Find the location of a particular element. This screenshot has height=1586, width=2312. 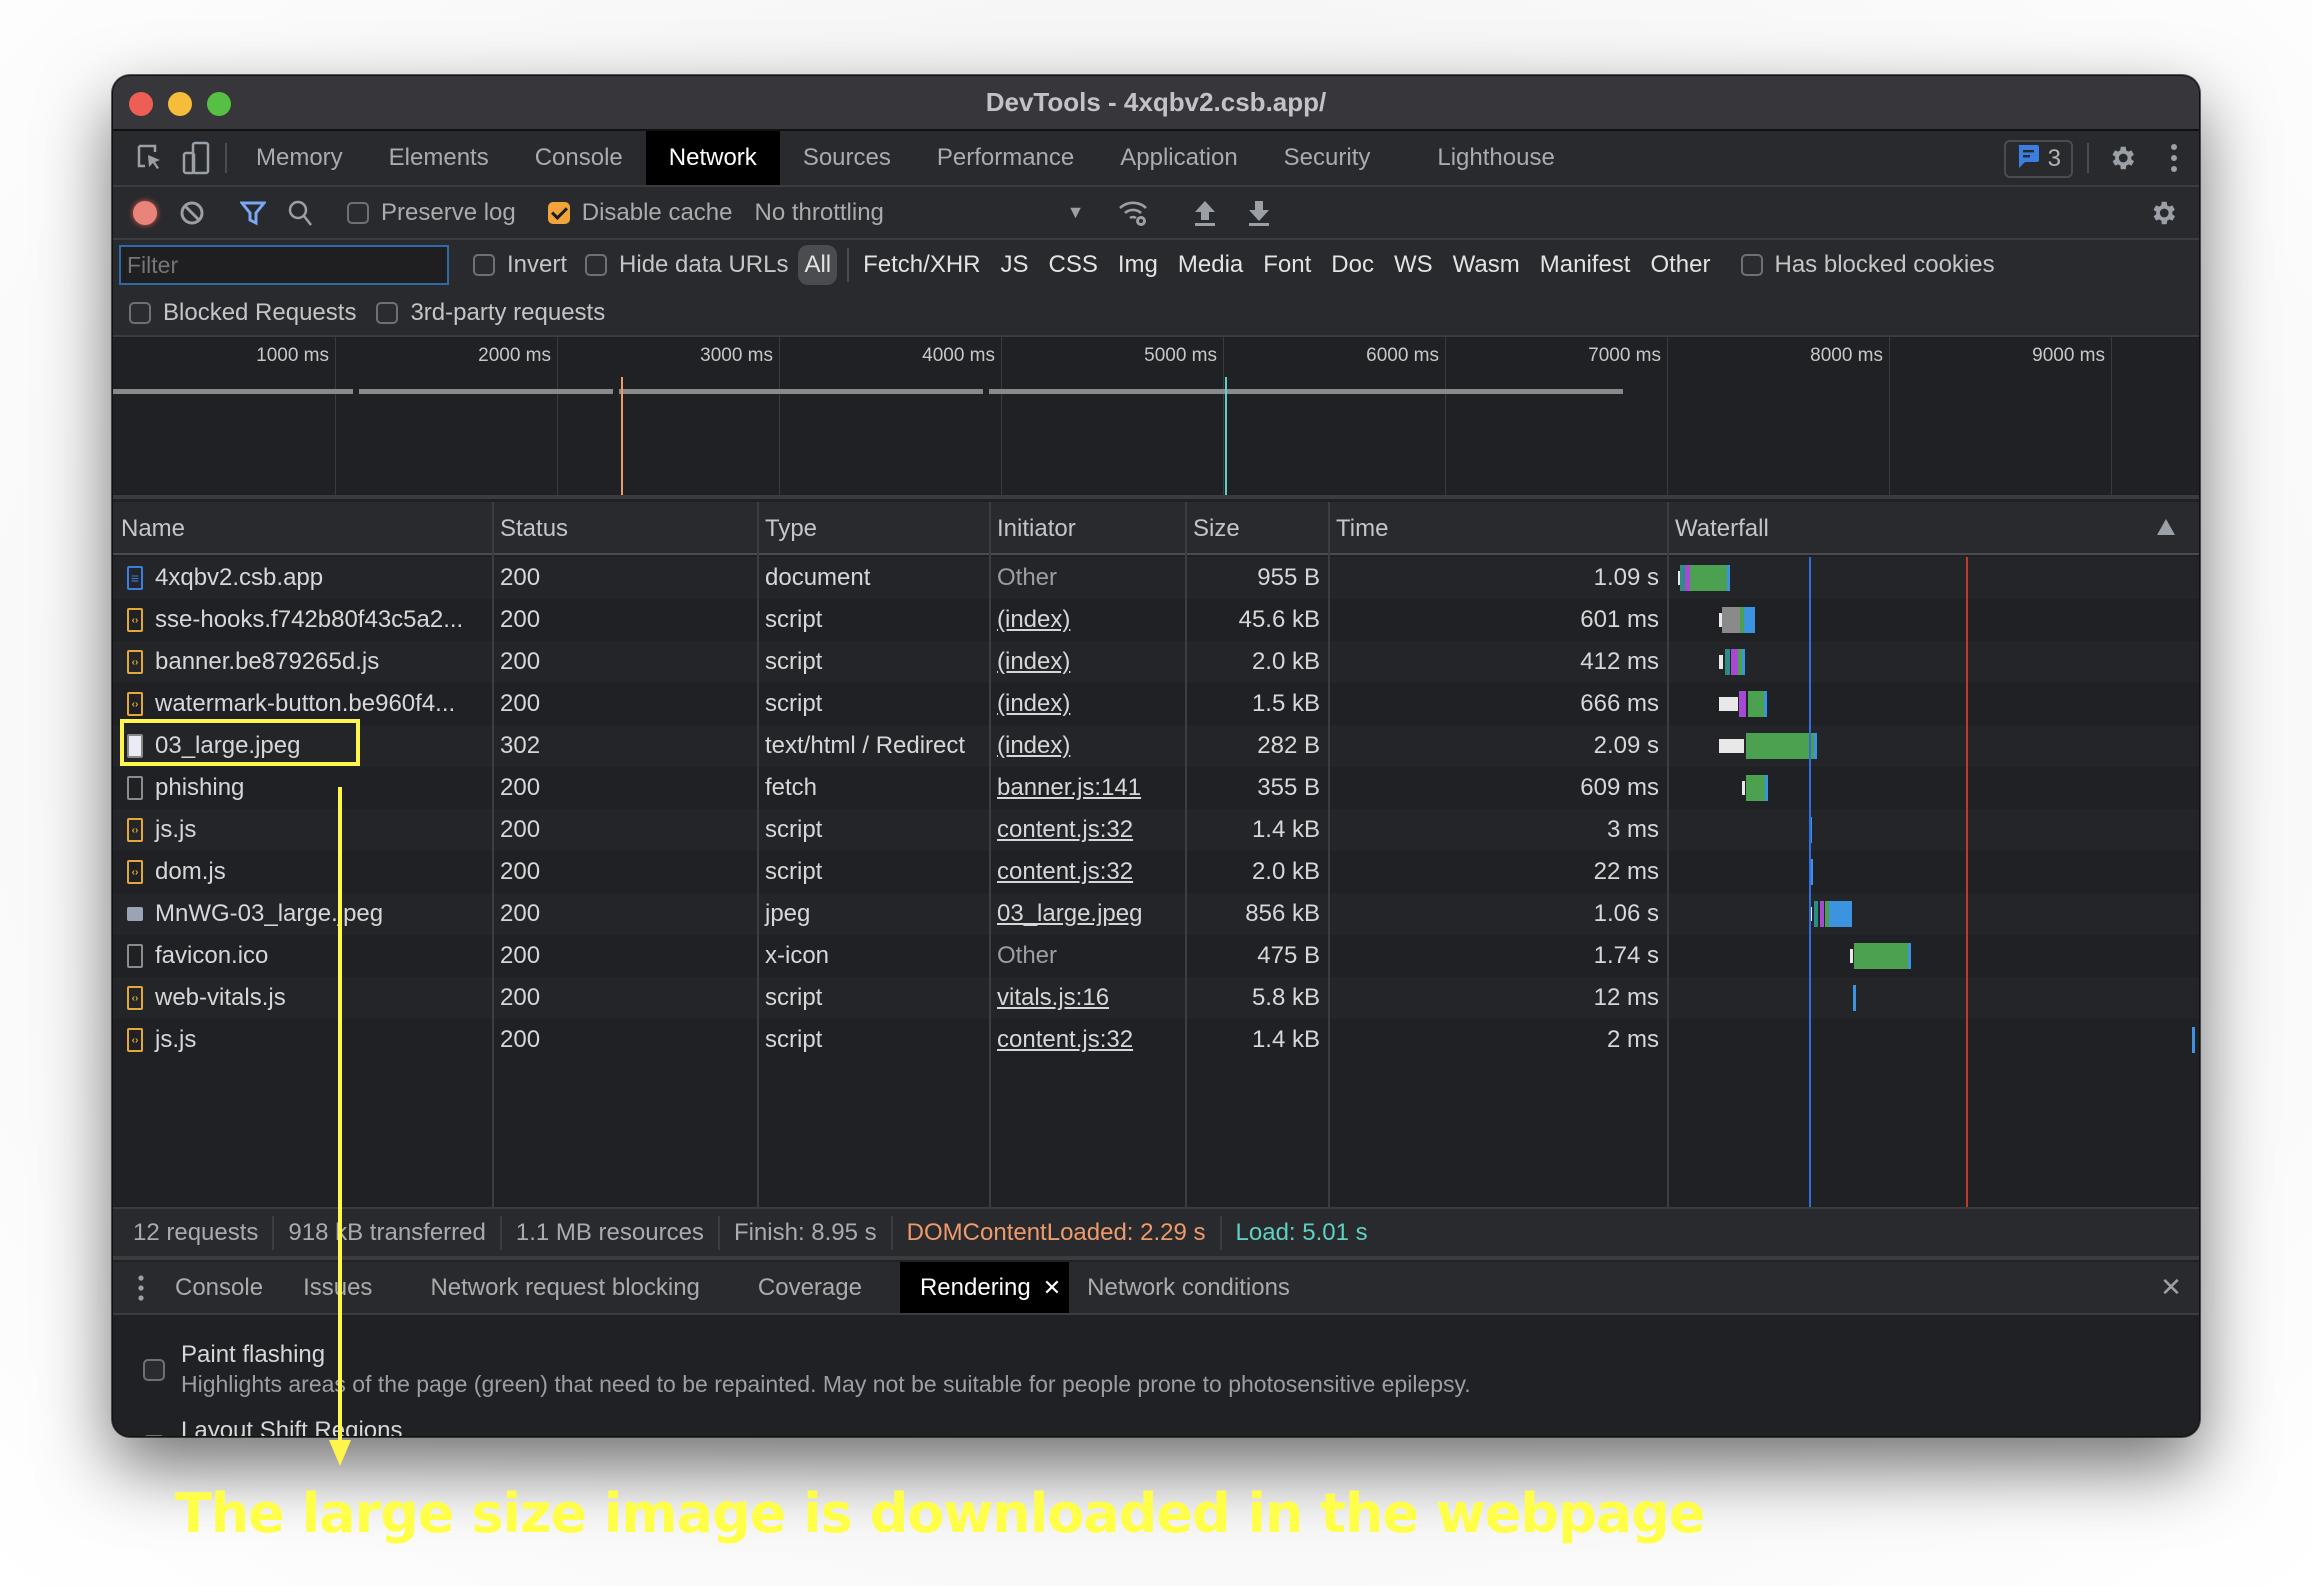

column-header-type: Type is located at coordinates (873, 528).